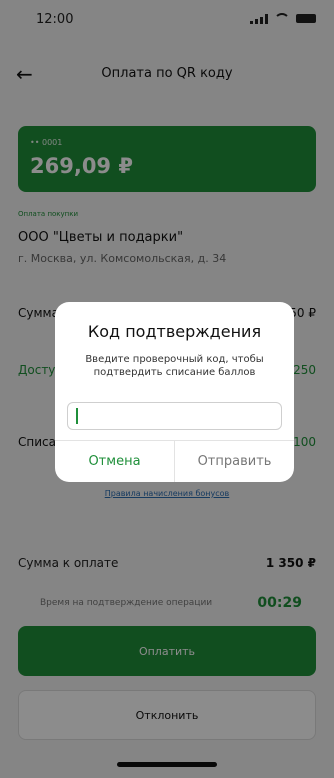 This screenshot has height=778, width=334. Describe the element at coordinates (234, 461) in the screenshot. I see `send-button: Отправить` at that location.